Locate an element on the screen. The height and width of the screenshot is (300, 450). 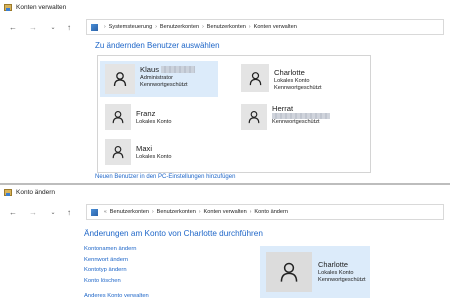
change-password-link: Kennwort ändern is located at coordinates (116, 260).